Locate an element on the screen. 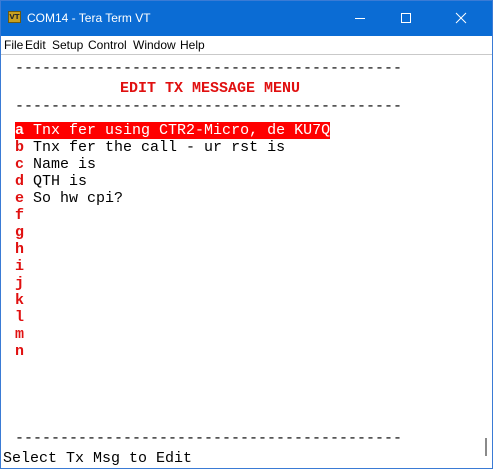  message-row: k is located at coordinates (24, 300).